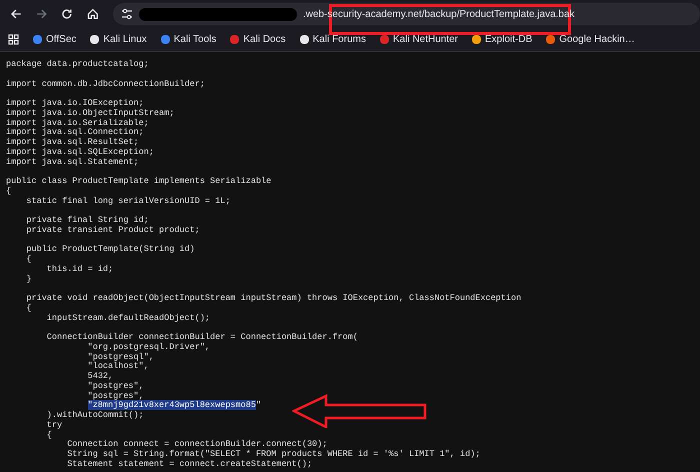 Image resolution: width=700 pixels, height=472 pixels. What do you see at coordinates (425, 39) in the screenshot?
I see `bookmark-link: Kali NetHunter` at bounding box center [425, 39].